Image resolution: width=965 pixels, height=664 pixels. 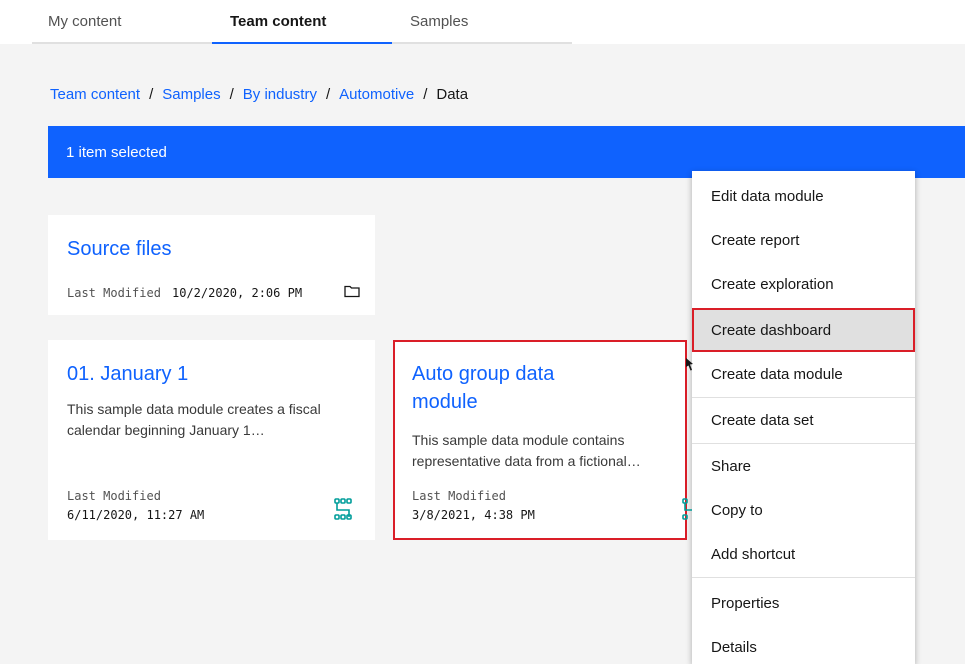 I want to click on breadcrumb-automotive: Automotive, so click(x=376, y=94).